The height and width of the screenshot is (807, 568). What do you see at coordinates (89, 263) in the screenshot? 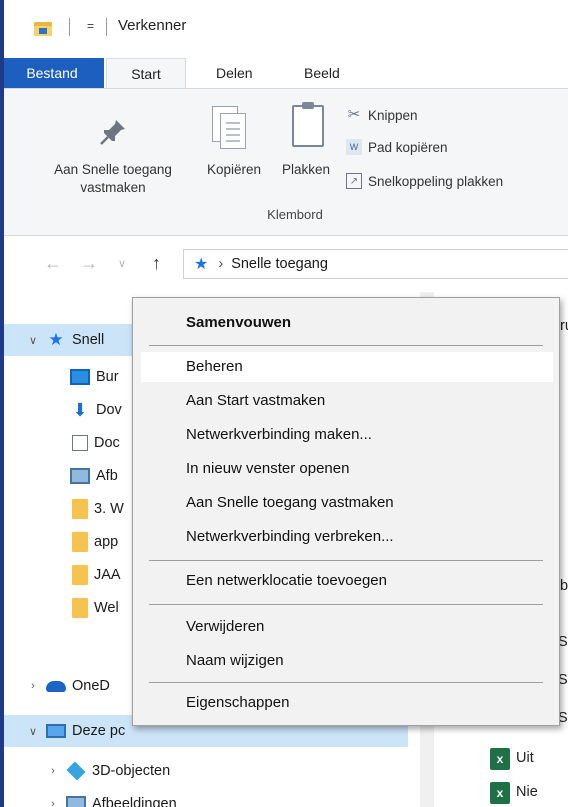
I see `forward-icon: →` at bounding box center [89, 263].